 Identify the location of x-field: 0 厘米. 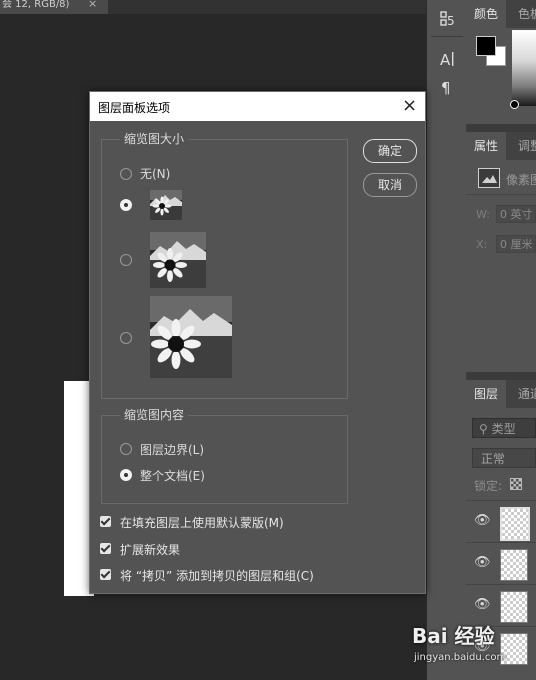
(516, 244).